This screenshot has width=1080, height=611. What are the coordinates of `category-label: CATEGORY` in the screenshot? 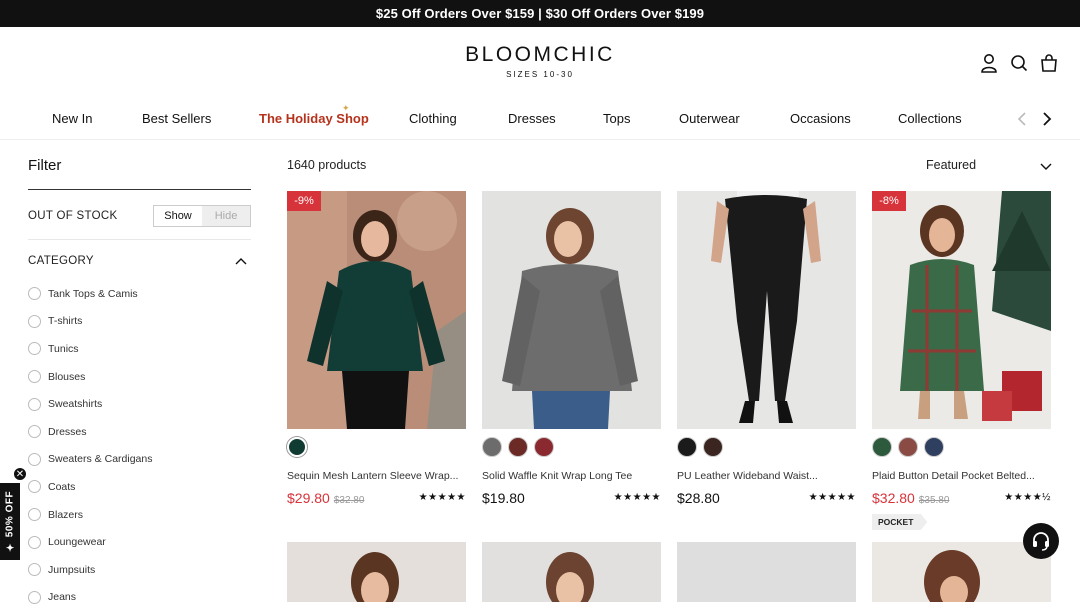 It's located at (61, 261).